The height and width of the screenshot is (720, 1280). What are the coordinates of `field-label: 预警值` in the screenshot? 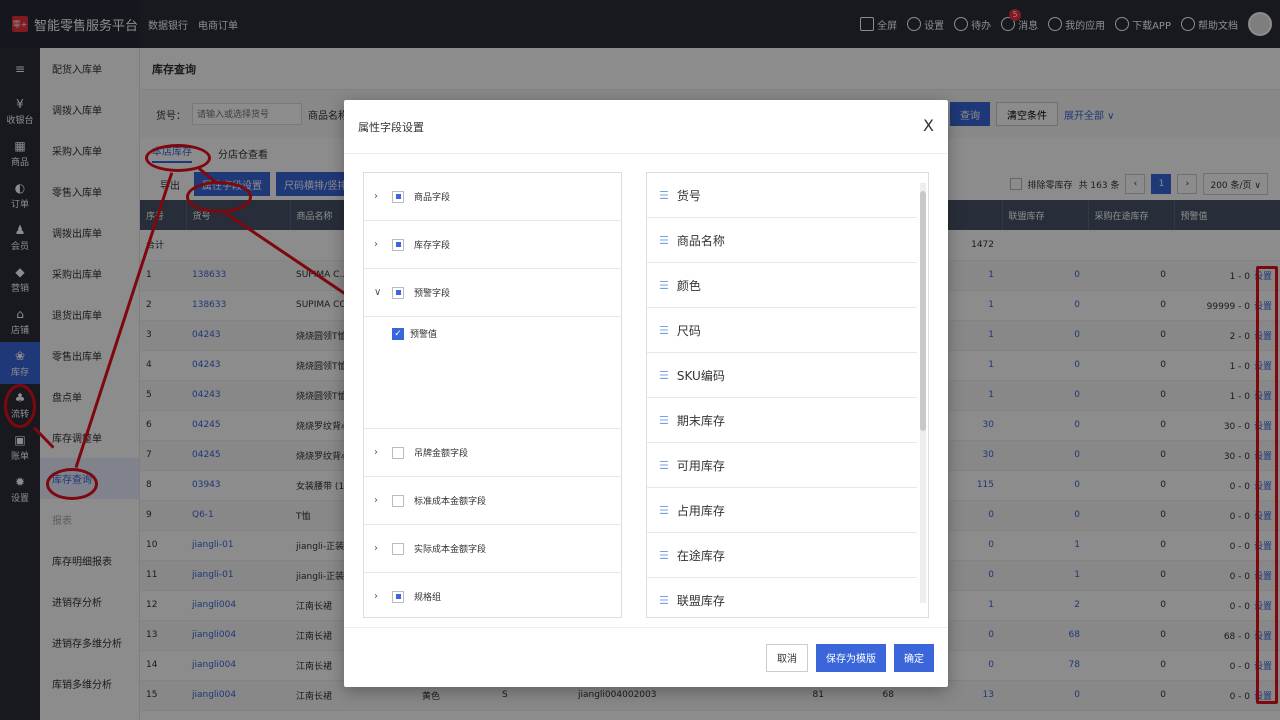 It's located at (424, 335).